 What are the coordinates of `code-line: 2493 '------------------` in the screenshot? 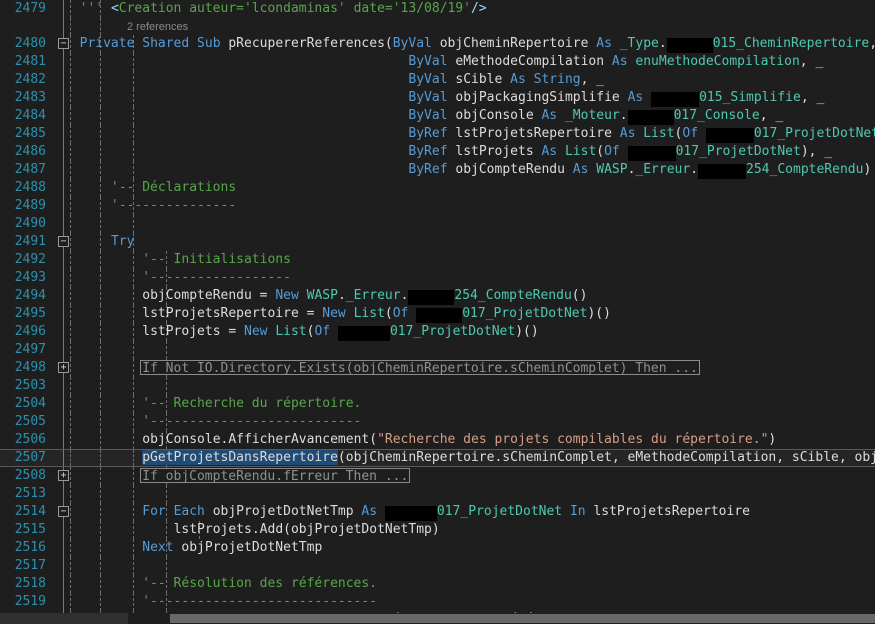 It's located at (437, 278).